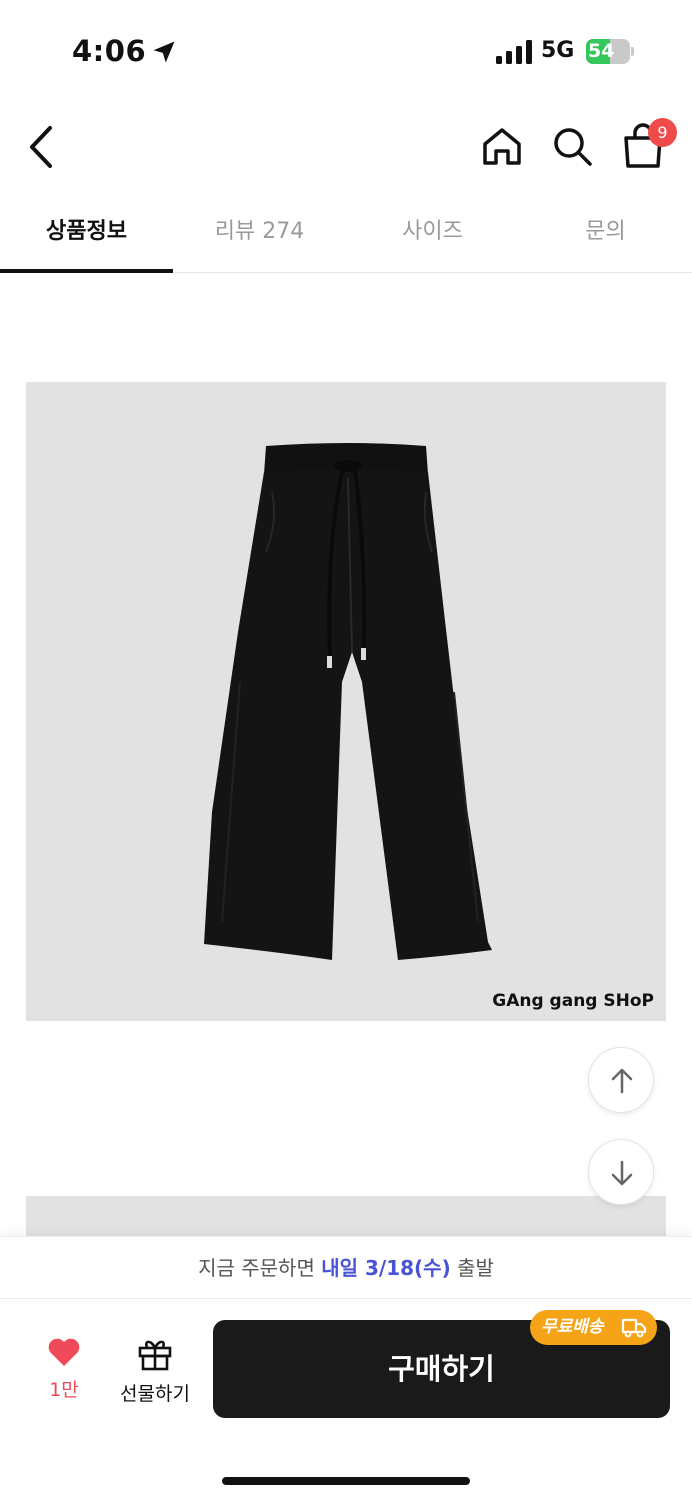 This screenshot has width=692, height=1500. I want to click on search-icon, so click(572, 146).